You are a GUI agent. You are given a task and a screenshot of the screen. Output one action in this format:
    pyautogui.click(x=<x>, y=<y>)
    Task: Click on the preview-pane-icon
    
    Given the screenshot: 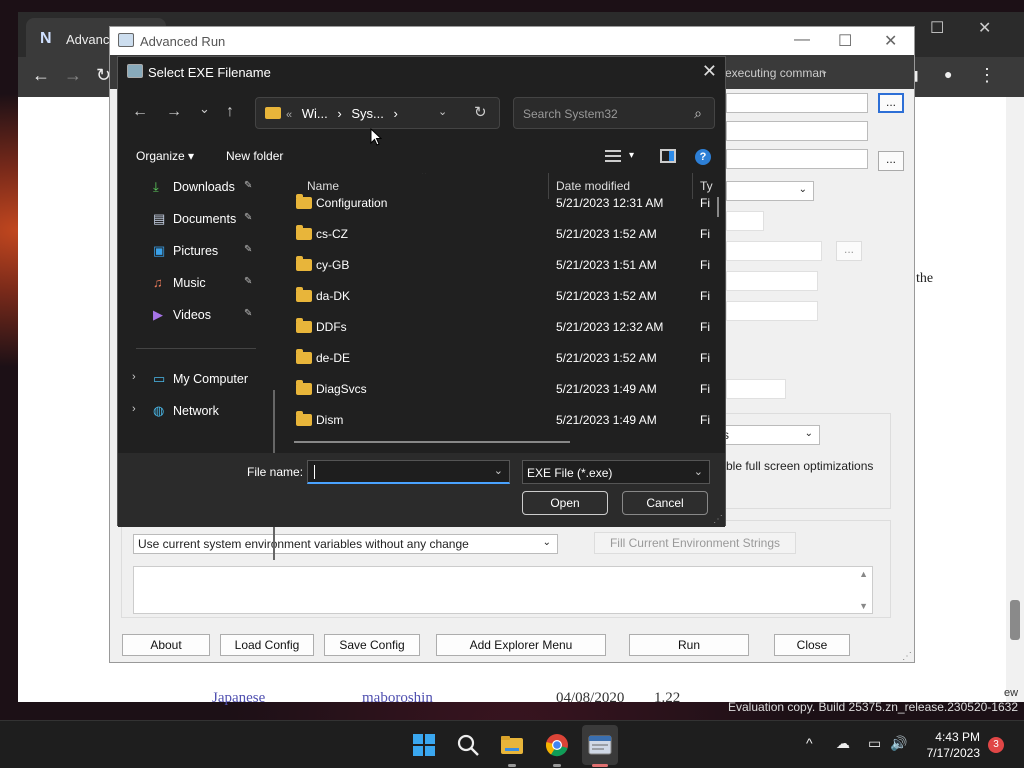 What is the action you would take?
    pyautogui.click(x=668, y=156)
    